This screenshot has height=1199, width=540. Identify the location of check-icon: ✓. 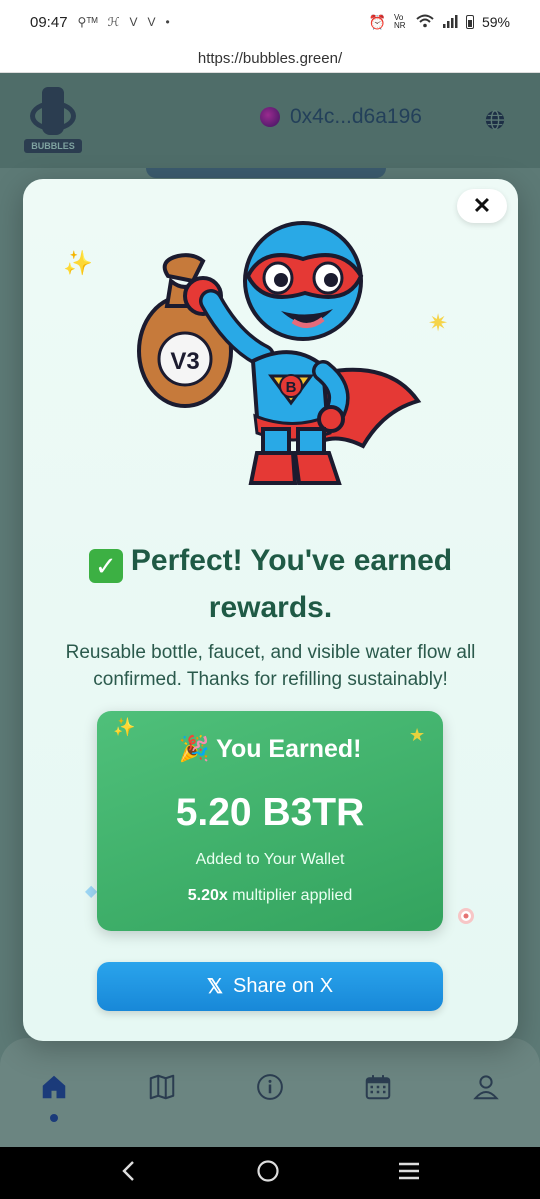
(105, 566).